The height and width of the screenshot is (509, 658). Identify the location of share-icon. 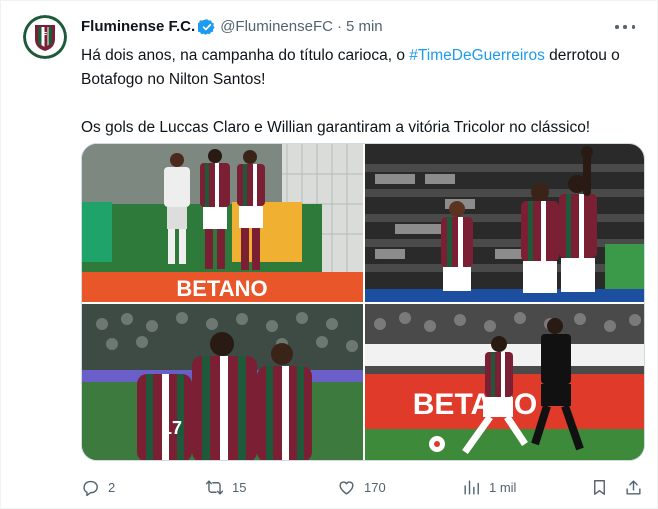
(633, 487).